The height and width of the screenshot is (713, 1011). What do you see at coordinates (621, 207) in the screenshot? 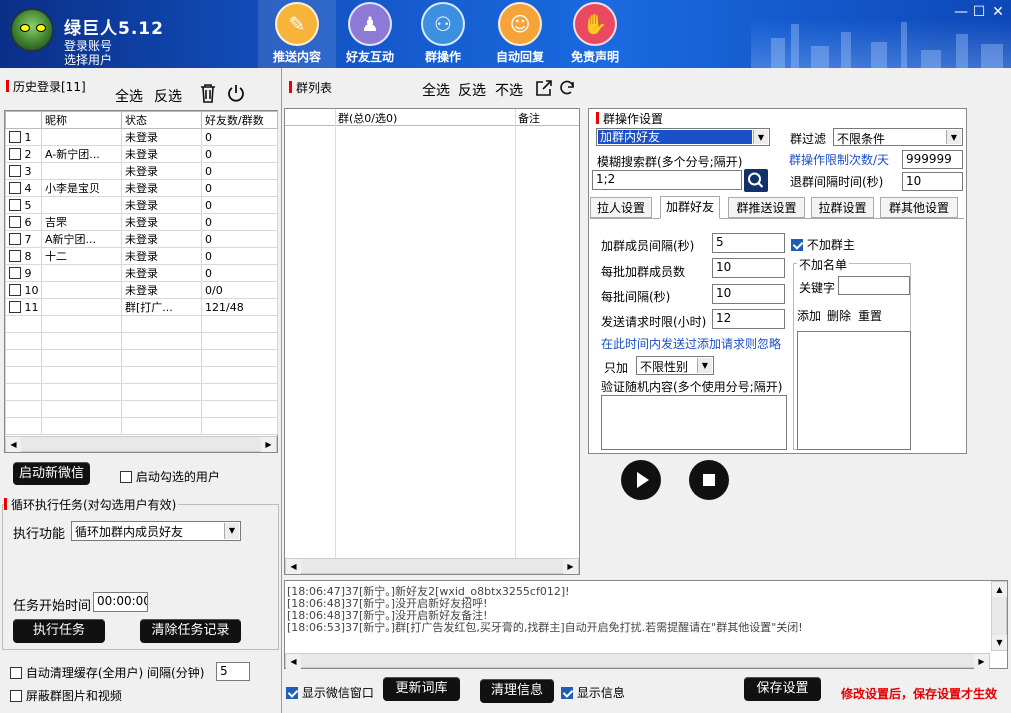
I see `tab-invite-settings: 拉人设置` at bounding box center [621, 207].